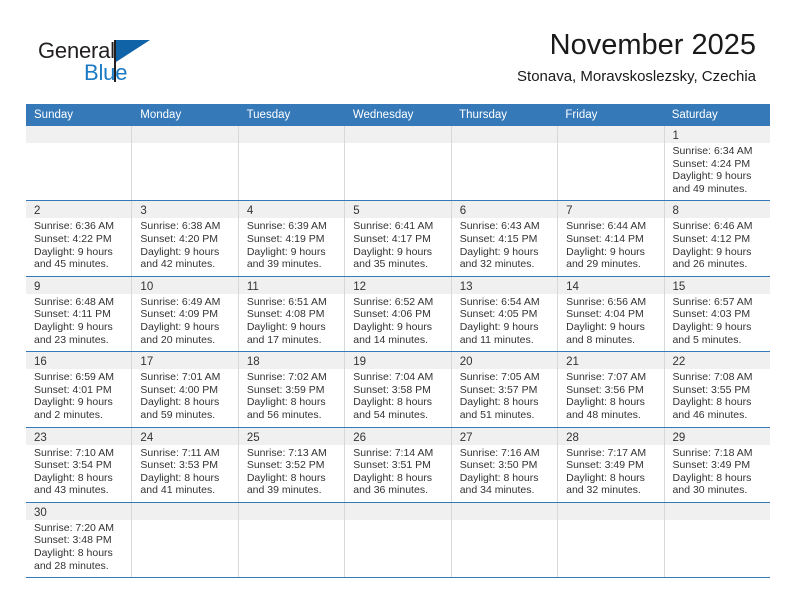  I want to click on day-number: 29, so click(679, 437).